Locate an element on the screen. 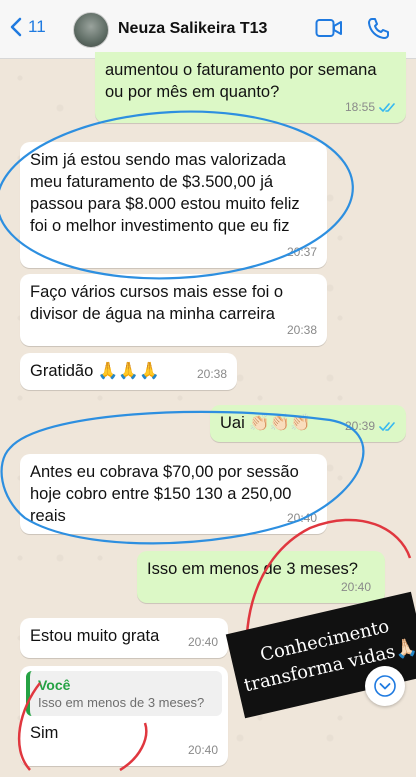 The height and width of the screenshot is (777, 416). quote-text: Isso em menos de 3 meses? is located at coordinates (121, 702).